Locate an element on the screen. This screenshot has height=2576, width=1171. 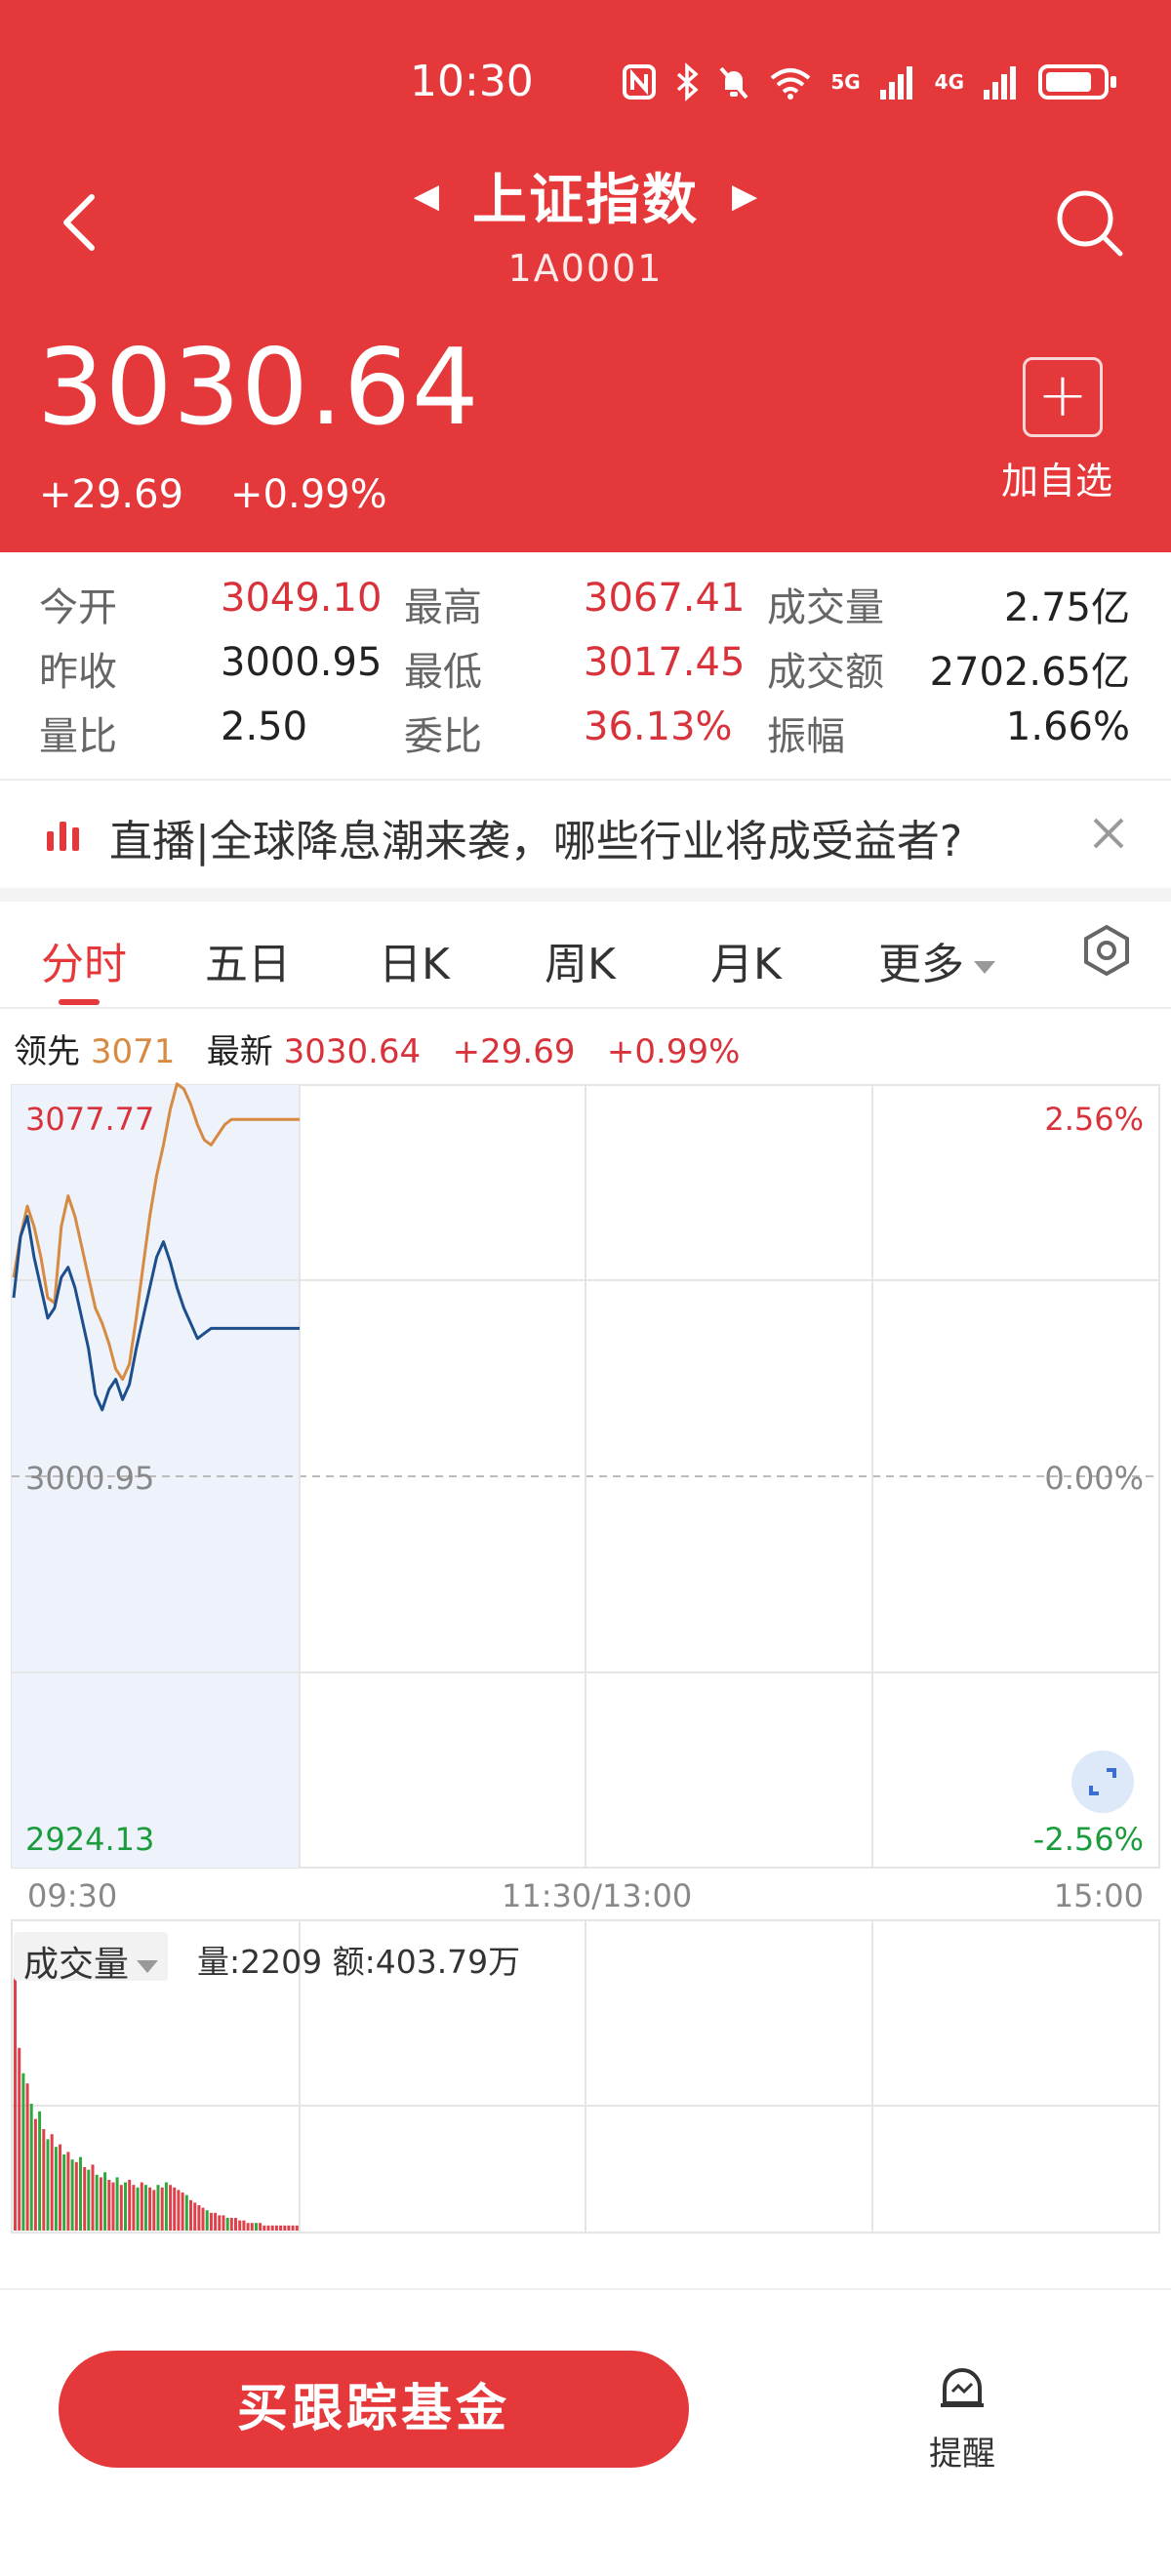
fullscreen-button is located at coordinates (1102, 1782).